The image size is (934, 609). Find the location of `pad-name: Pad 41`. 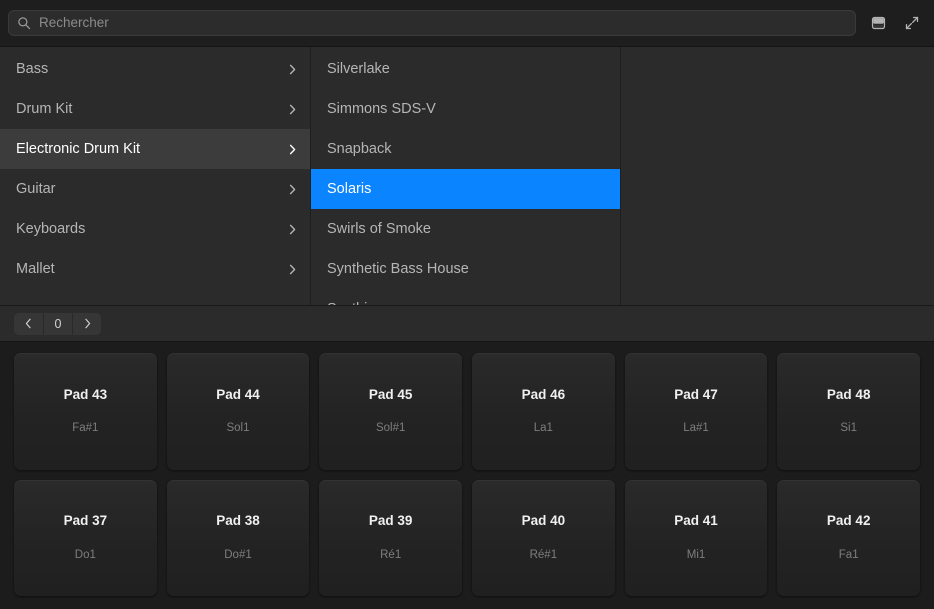

pad-name: Pad 41 is located at coordinates (696, 521).